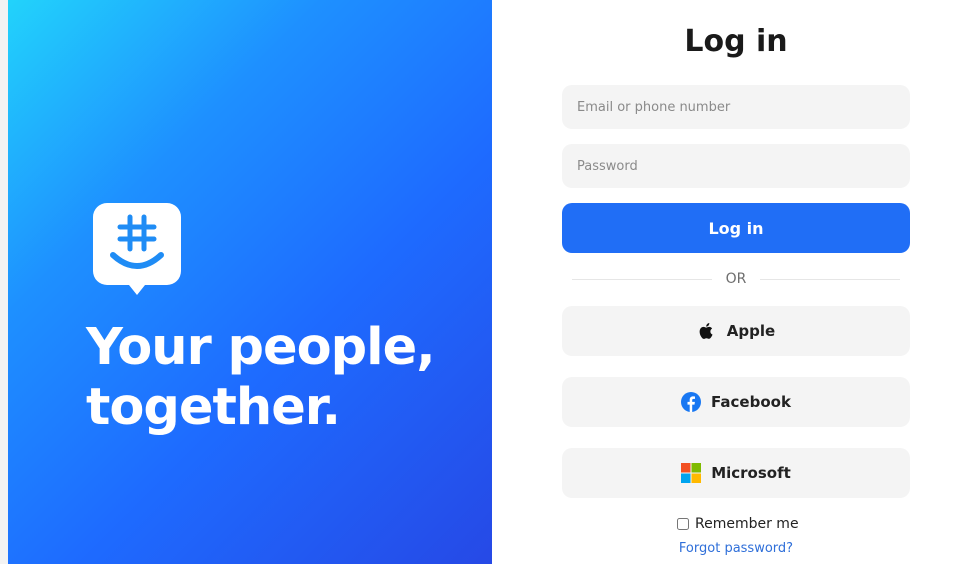 The image size is (965, 564). What do you see at coordinates (747, 524) in the screenshot?
I see `remember-me-label: Remember me` at bounding box center [747, 524].